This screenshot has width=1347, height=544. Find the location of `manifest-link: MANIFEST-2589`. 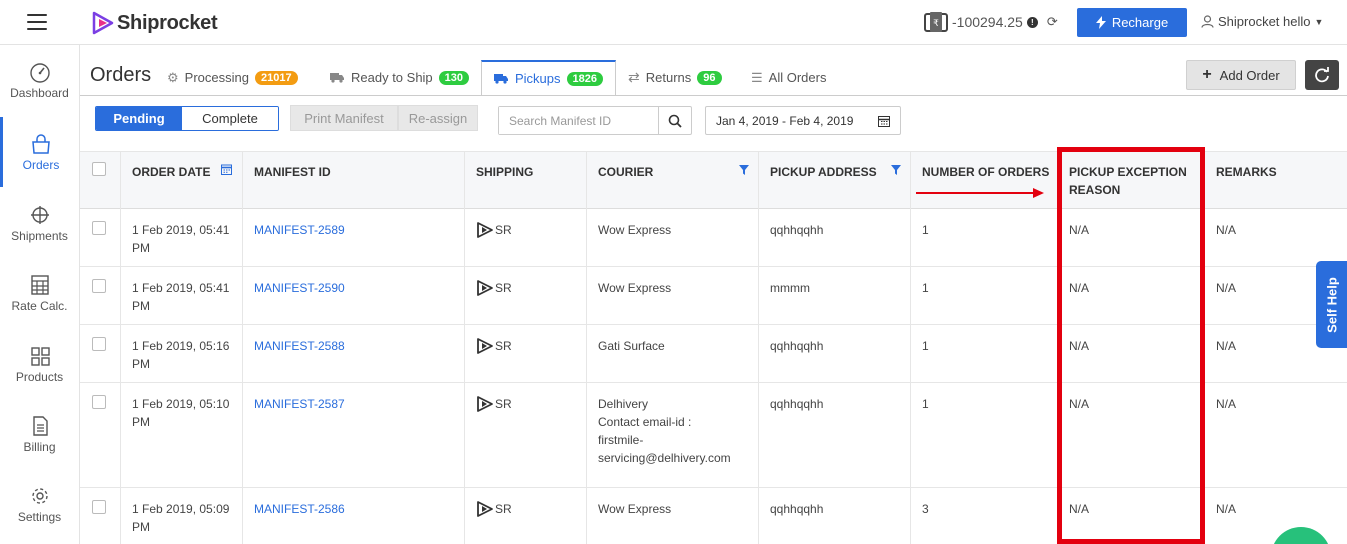

manifest-link: MANIFEST-2589 is located at coordinates (299, 230).